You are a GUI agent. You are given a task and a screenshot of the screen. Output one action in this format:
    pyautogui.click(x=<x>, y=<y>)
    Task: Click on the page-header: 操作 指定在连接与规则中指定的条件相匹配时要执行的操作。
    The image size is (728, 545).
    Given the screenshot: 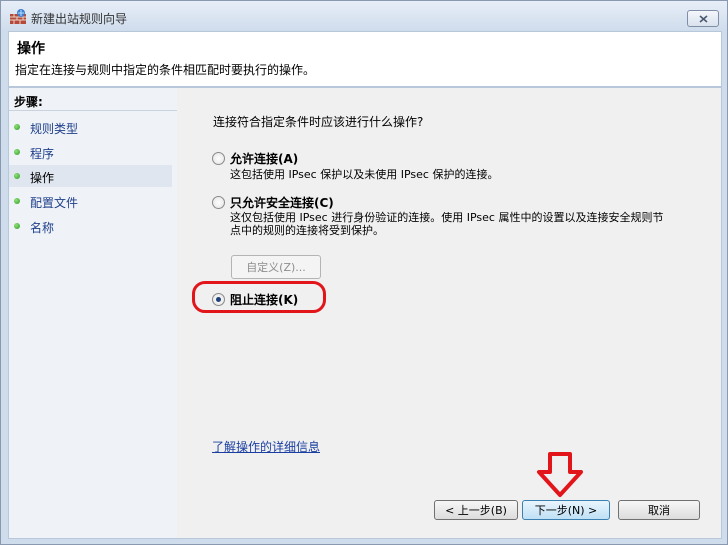 What is the action you would take?
    pyautogui.click(x=365, y=59)
    